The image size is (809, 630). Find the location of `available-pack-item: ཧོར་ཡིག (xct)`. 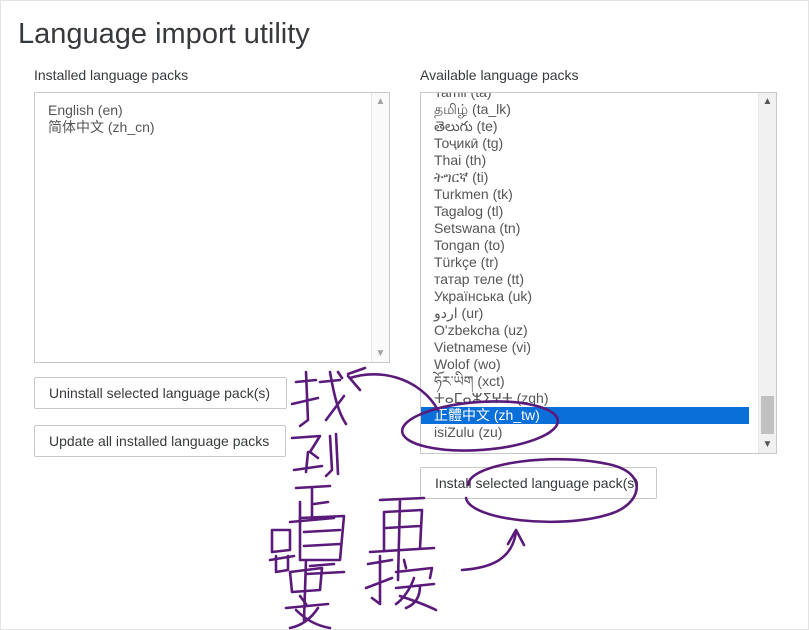

available-pack-item: ཧོར་ཡིག (xct) is located at coordinates (590, 381).